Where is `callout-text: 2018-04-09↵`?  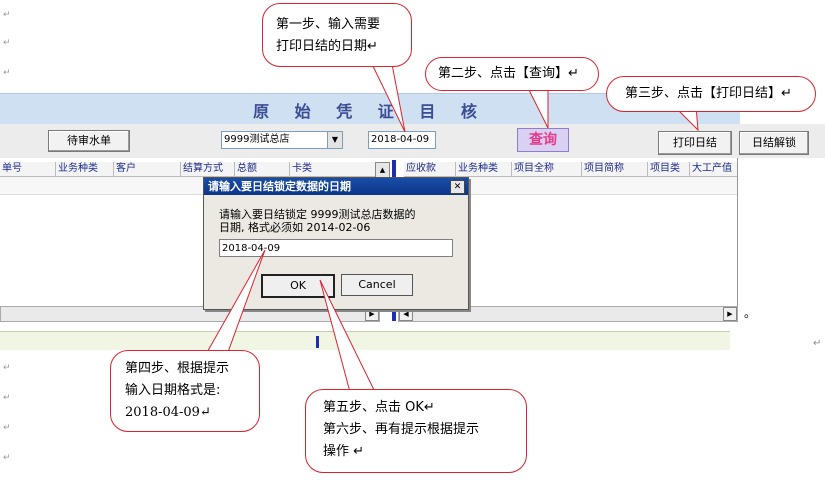
callout-text: 2018-04-09↵ is located at coordinates (168, 412).